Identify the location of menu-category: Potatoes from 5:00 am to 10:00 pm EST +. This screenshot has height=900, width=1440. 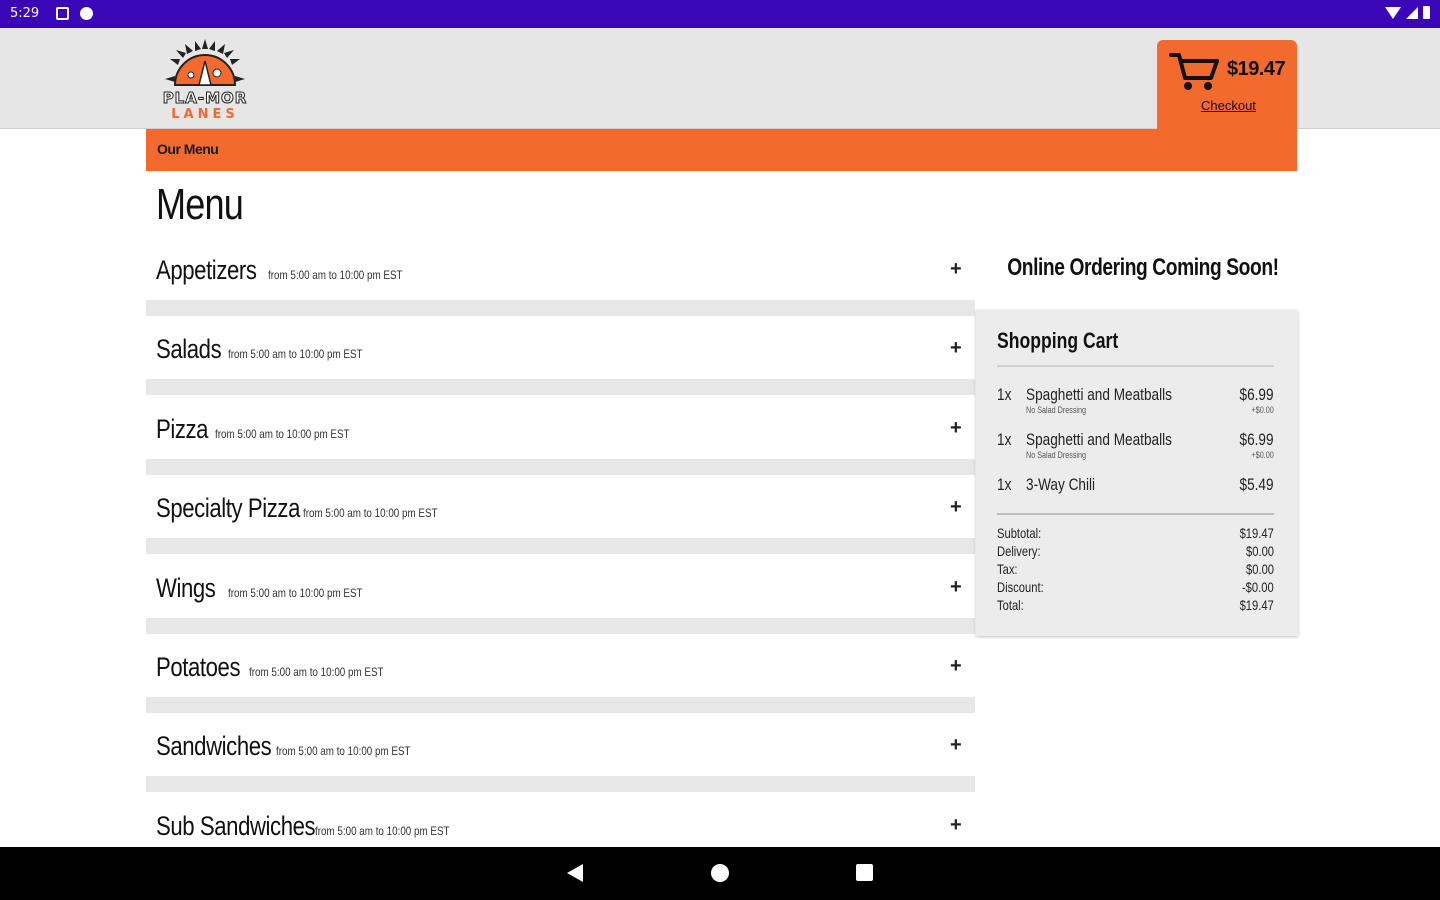
(560, 673).